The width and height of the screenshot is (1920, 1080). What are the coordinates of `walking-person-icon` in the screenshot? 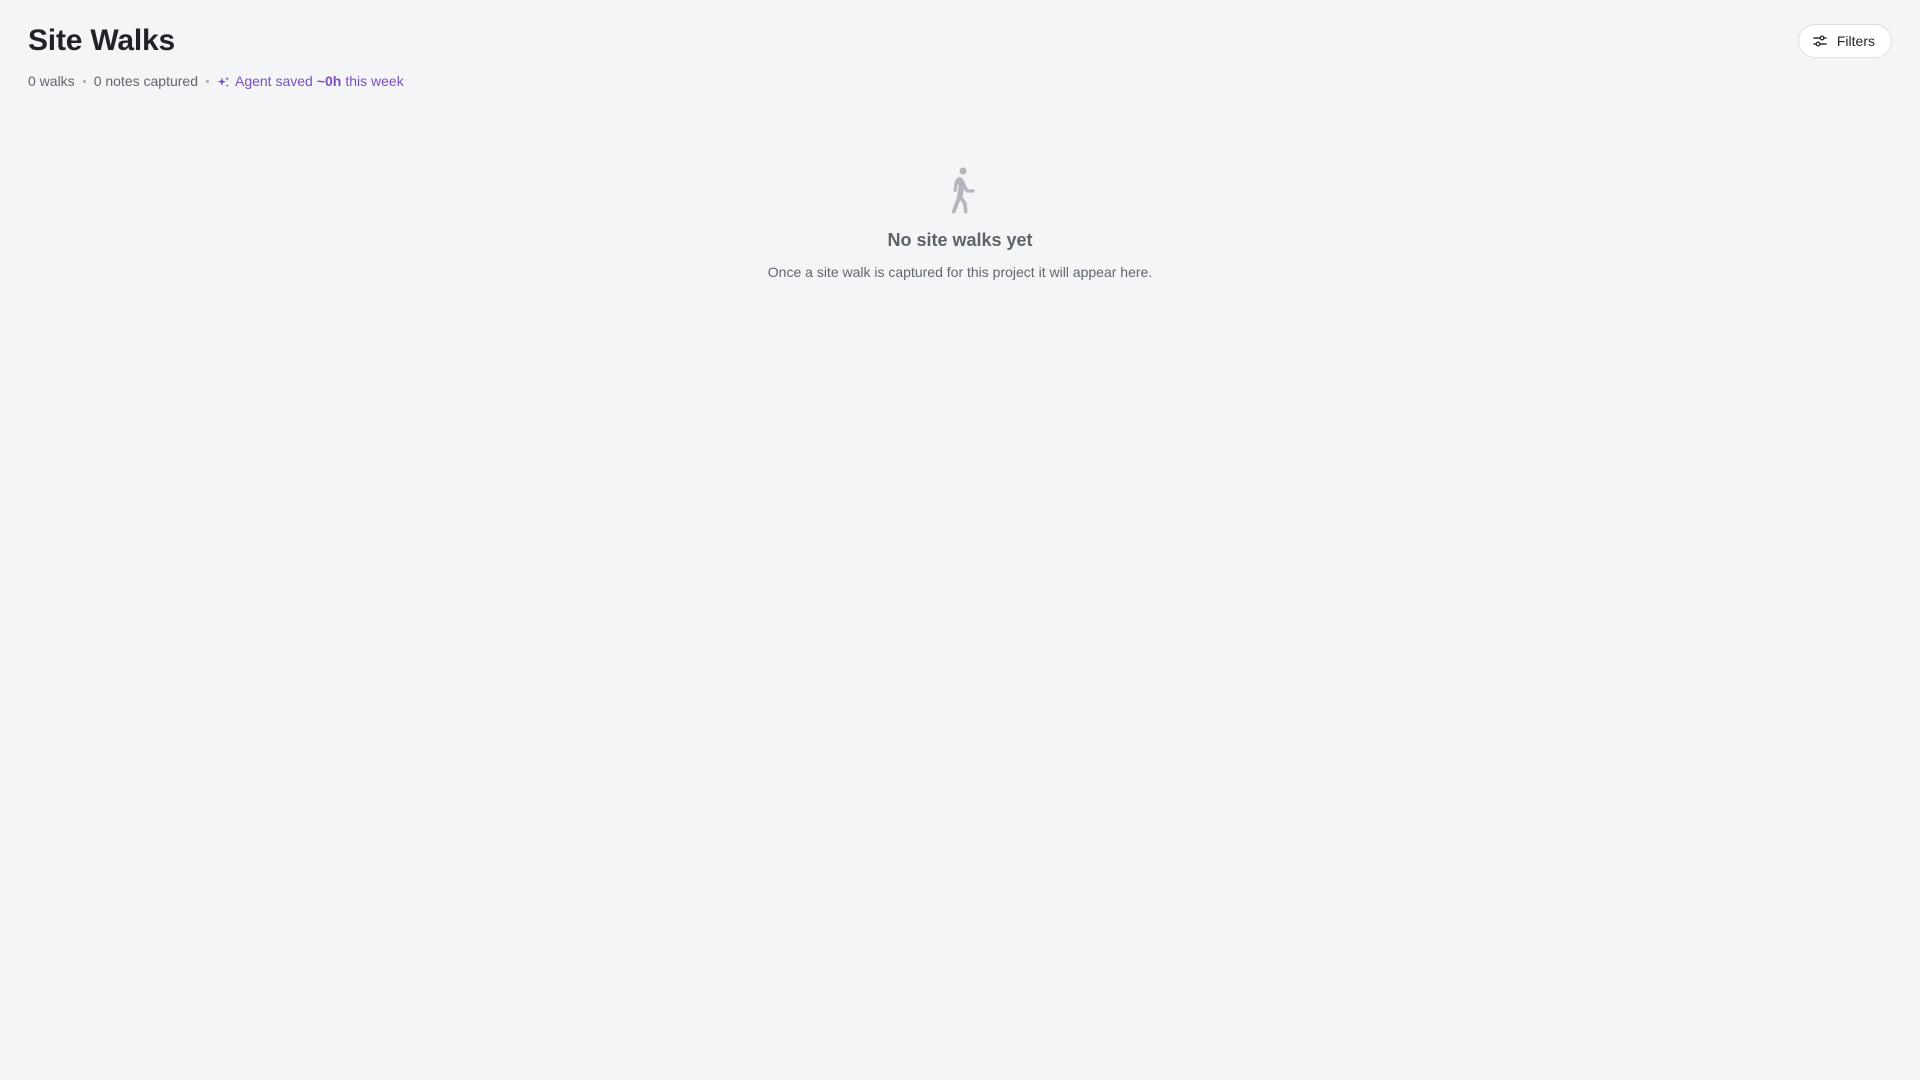 It's located at (960, 190).